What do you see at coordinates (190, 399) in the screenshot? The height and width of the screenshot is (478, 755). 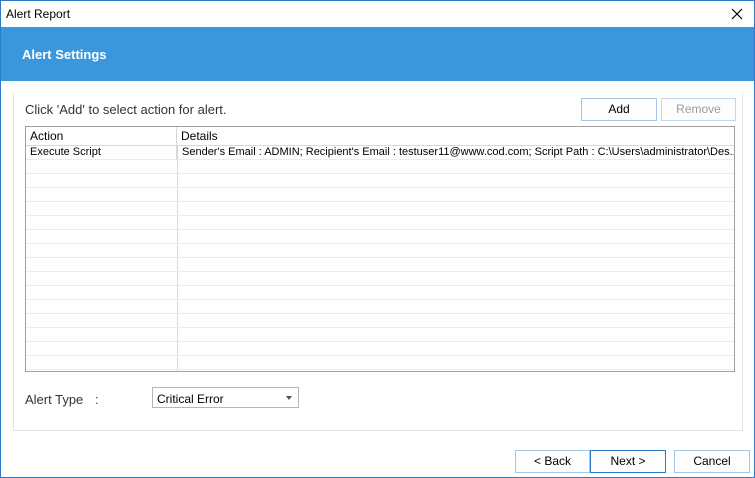 I see `alert-type-value: Critical Error` at bounding box center [190, 399].